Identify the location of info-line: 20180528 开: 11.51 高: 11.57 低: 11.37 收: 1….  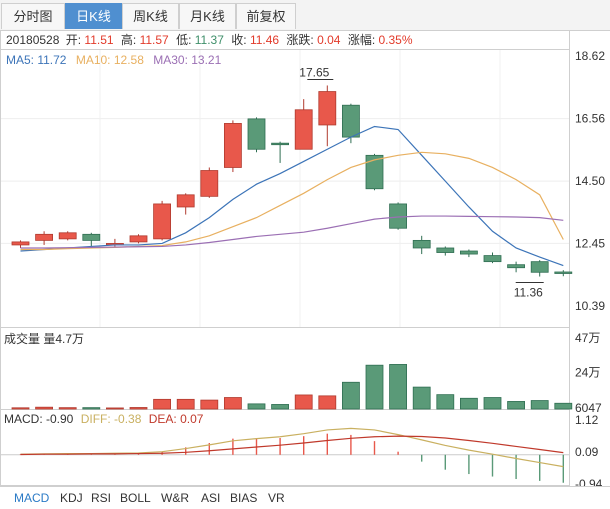
(209, 39).